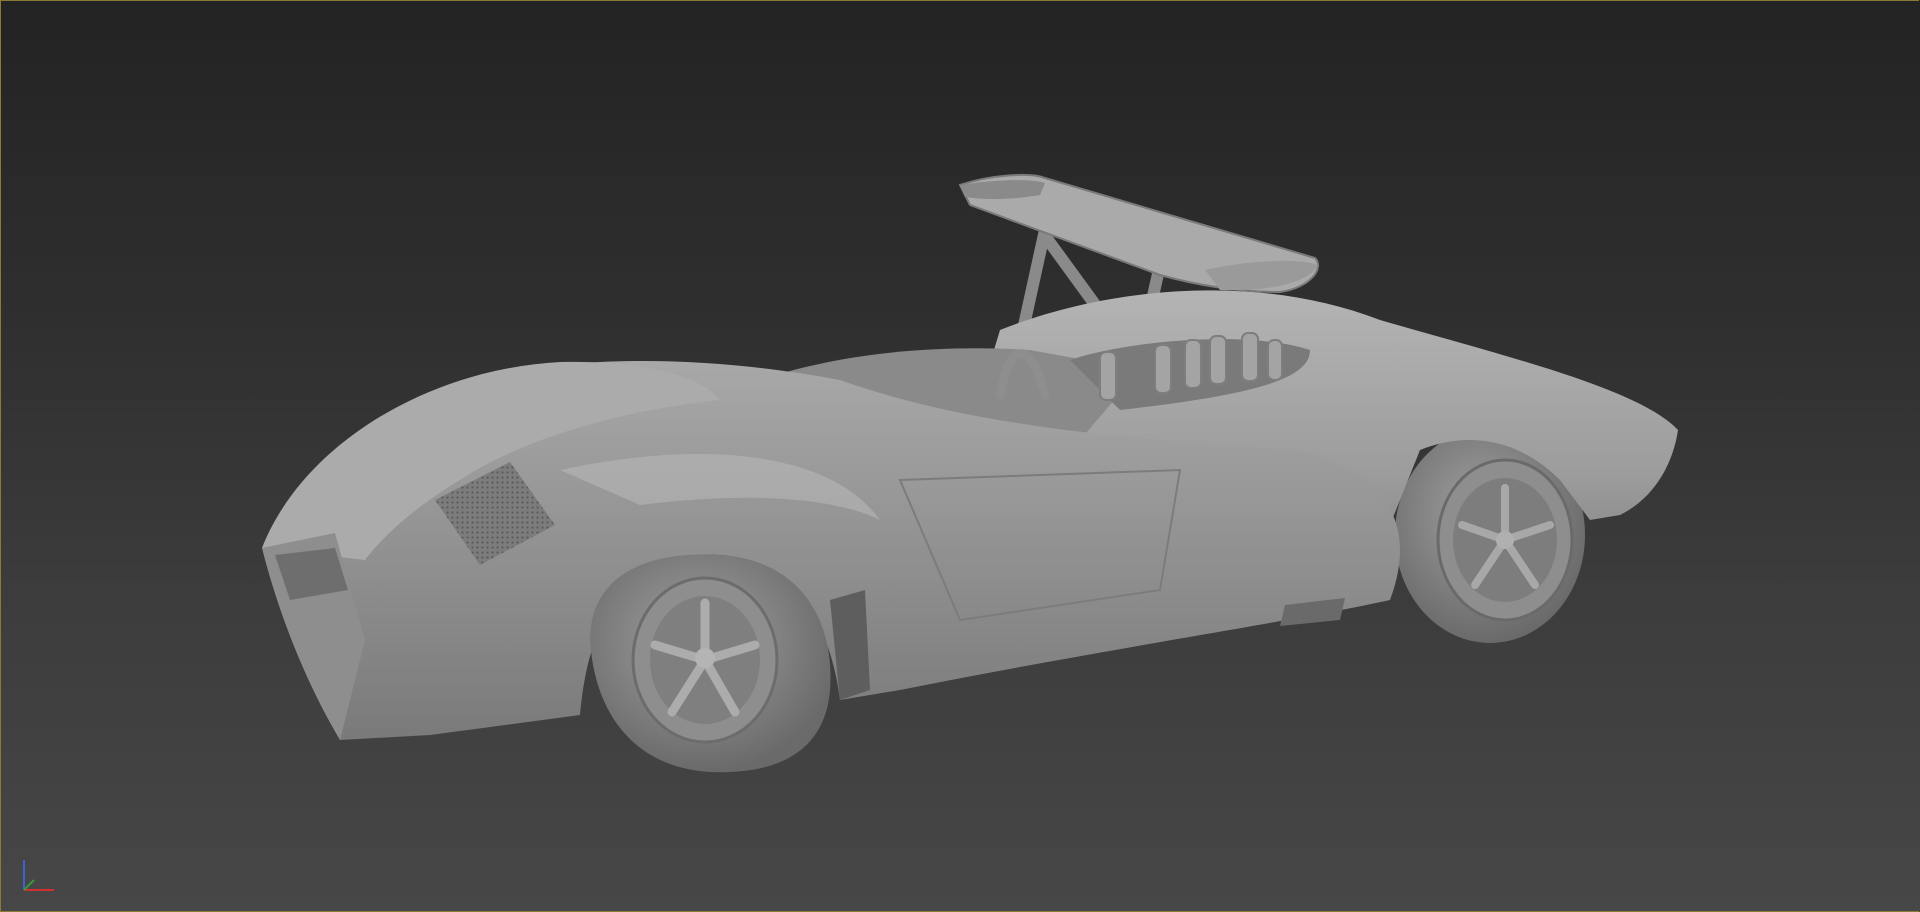 Image resolution: width=1920 pixels, height=912 pixels. I want to click on front-wheel, so click(710, 663).